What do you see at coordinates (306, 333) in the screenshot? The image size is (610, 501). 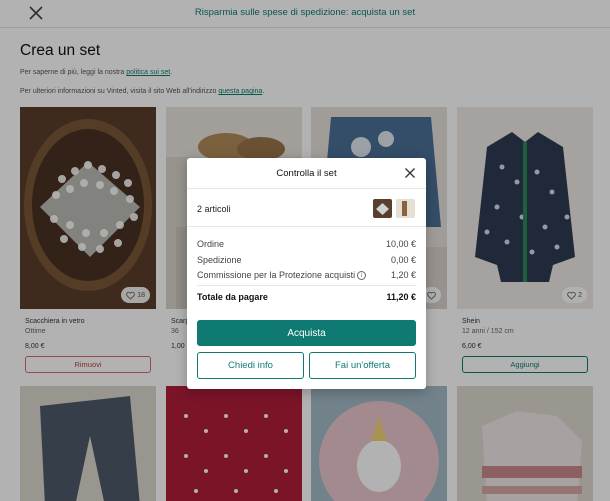 I see `buy-button: Acquista` at bounding box center [306, 333].